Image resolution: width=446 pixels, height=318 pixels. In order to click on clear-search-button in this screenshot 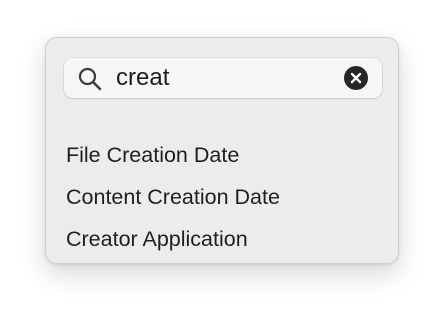, I will do `click(356, 78)`.